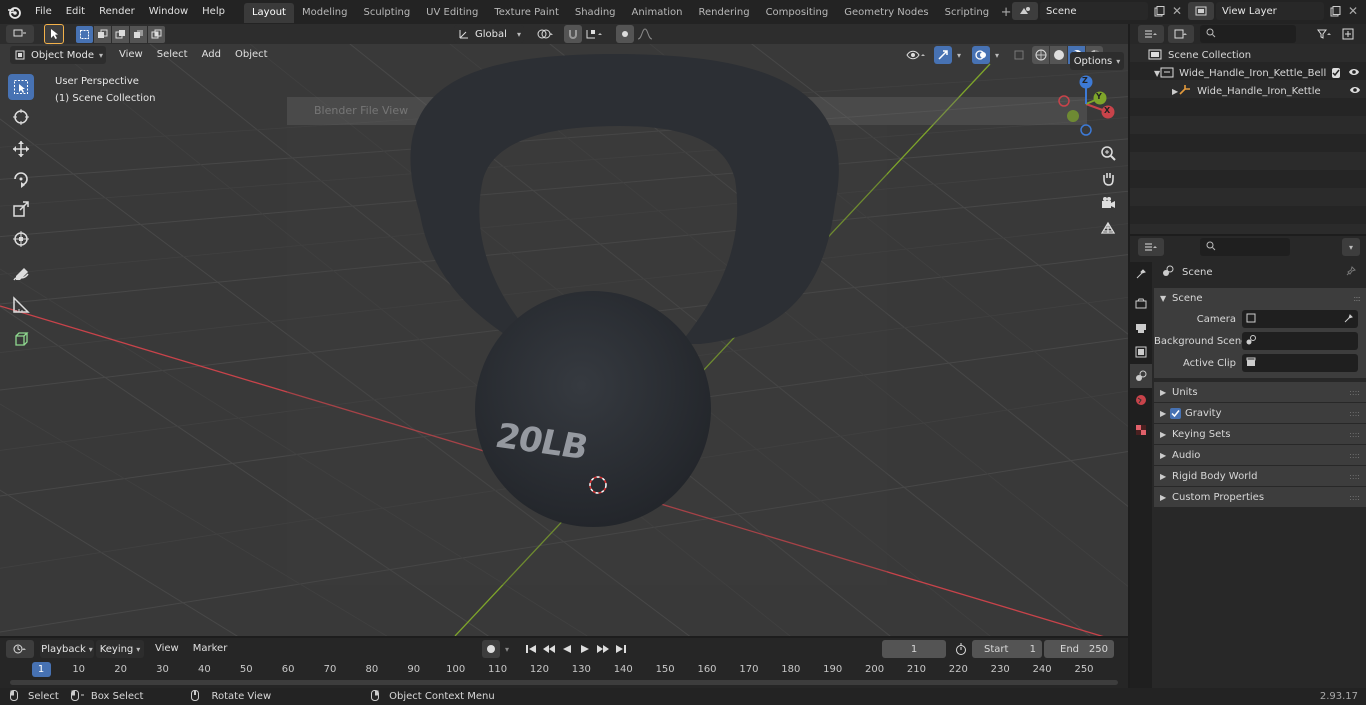 This screenshot has width=1366, height=705. I want to click on navigation-gizmo: X Y Z, so click(1088, 106).